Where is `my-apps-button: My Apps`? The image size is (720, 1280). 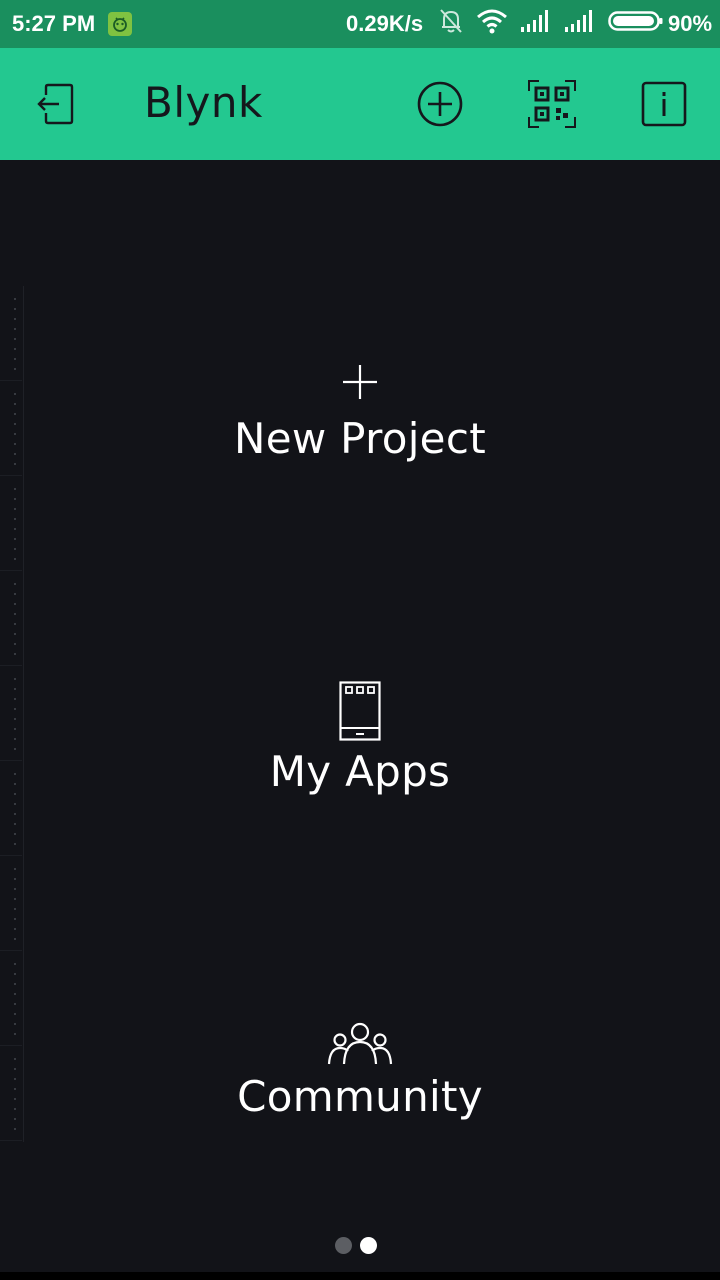
my-apps-button: My Apps is located at coordinates (360, 738).